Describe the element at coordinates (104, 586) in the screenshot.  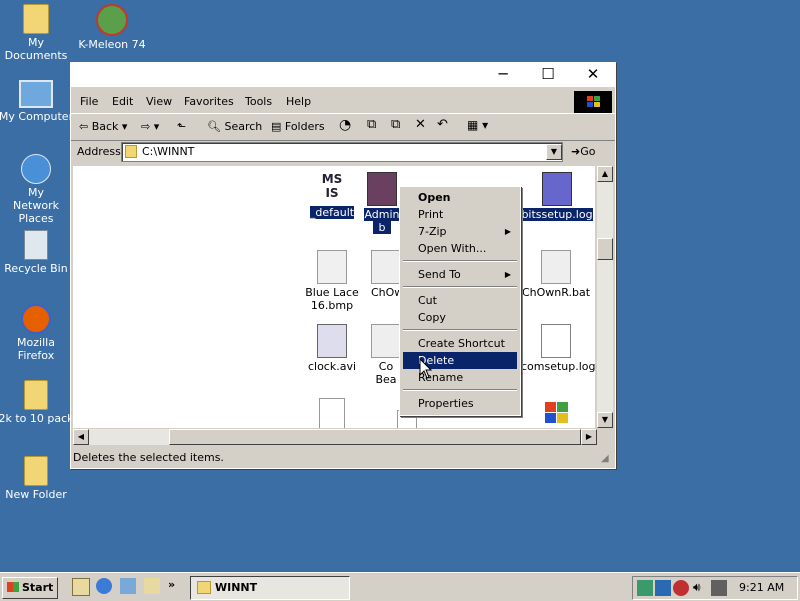
I see `internet-explorer-icon` at that location.